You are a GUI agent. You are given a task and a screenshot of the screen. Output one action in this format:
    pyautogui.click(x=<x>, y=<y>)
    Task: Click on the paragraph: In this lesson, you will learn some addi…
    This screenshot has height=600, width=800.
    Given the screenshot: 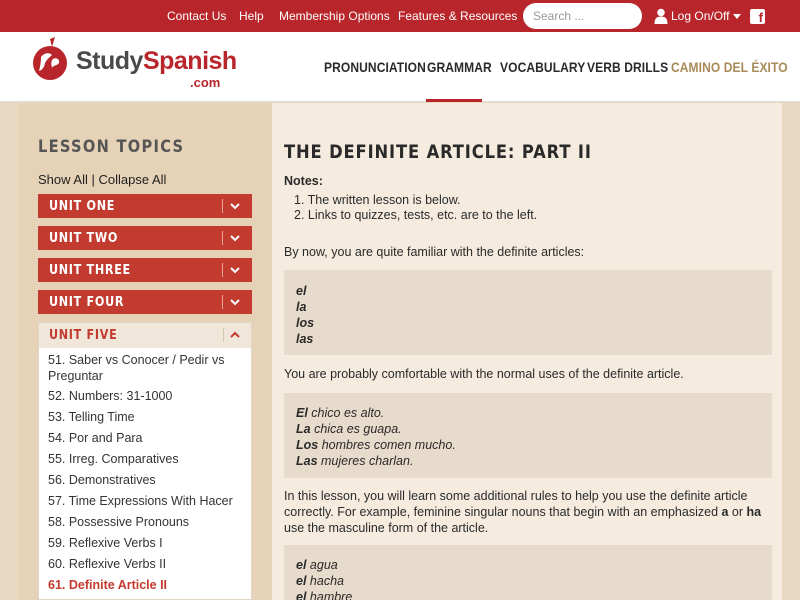 What is the action you would take?
    pyautogui.click(x=523, y=512)
    